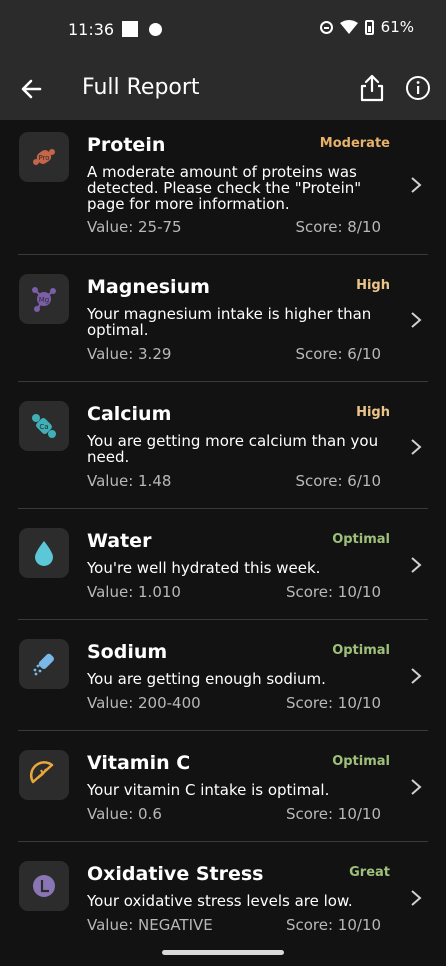  Describe the element at coordinates (223, 29) in the screenshot. I see `status-bar: 11:36 61%` at that location.